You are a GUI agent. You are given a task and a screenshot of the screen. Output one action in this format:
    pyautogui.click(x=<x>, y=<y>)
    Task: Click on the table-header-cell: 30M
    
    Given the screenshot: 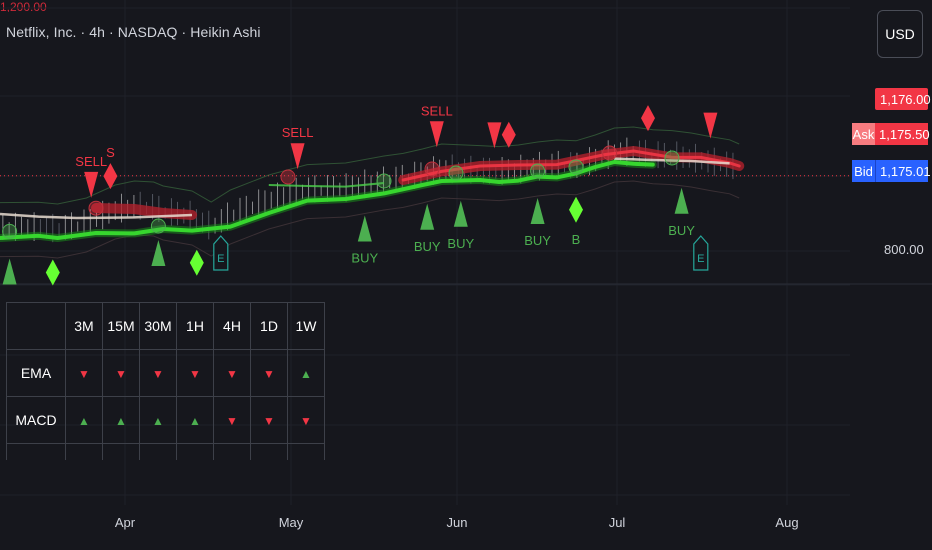 What is the action you would take?
    pyautogui.click(x=158, y=326)
    